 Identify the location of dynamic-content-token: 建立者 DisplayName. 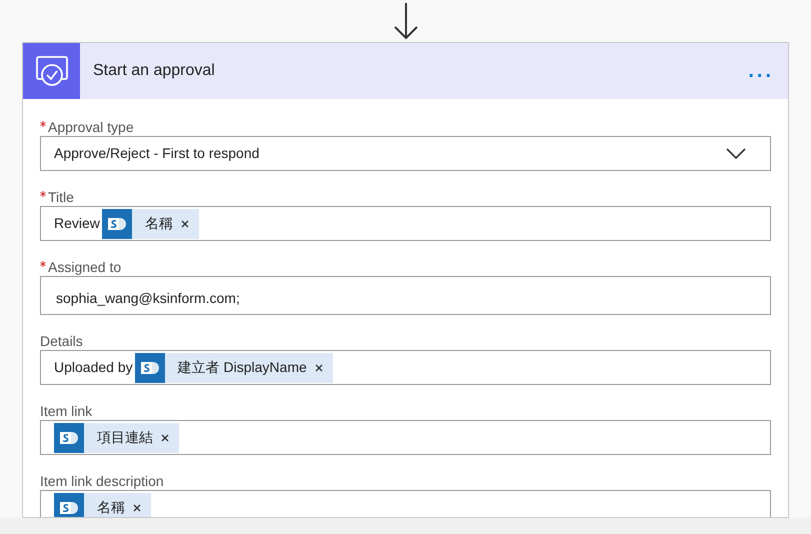
(233, 367).